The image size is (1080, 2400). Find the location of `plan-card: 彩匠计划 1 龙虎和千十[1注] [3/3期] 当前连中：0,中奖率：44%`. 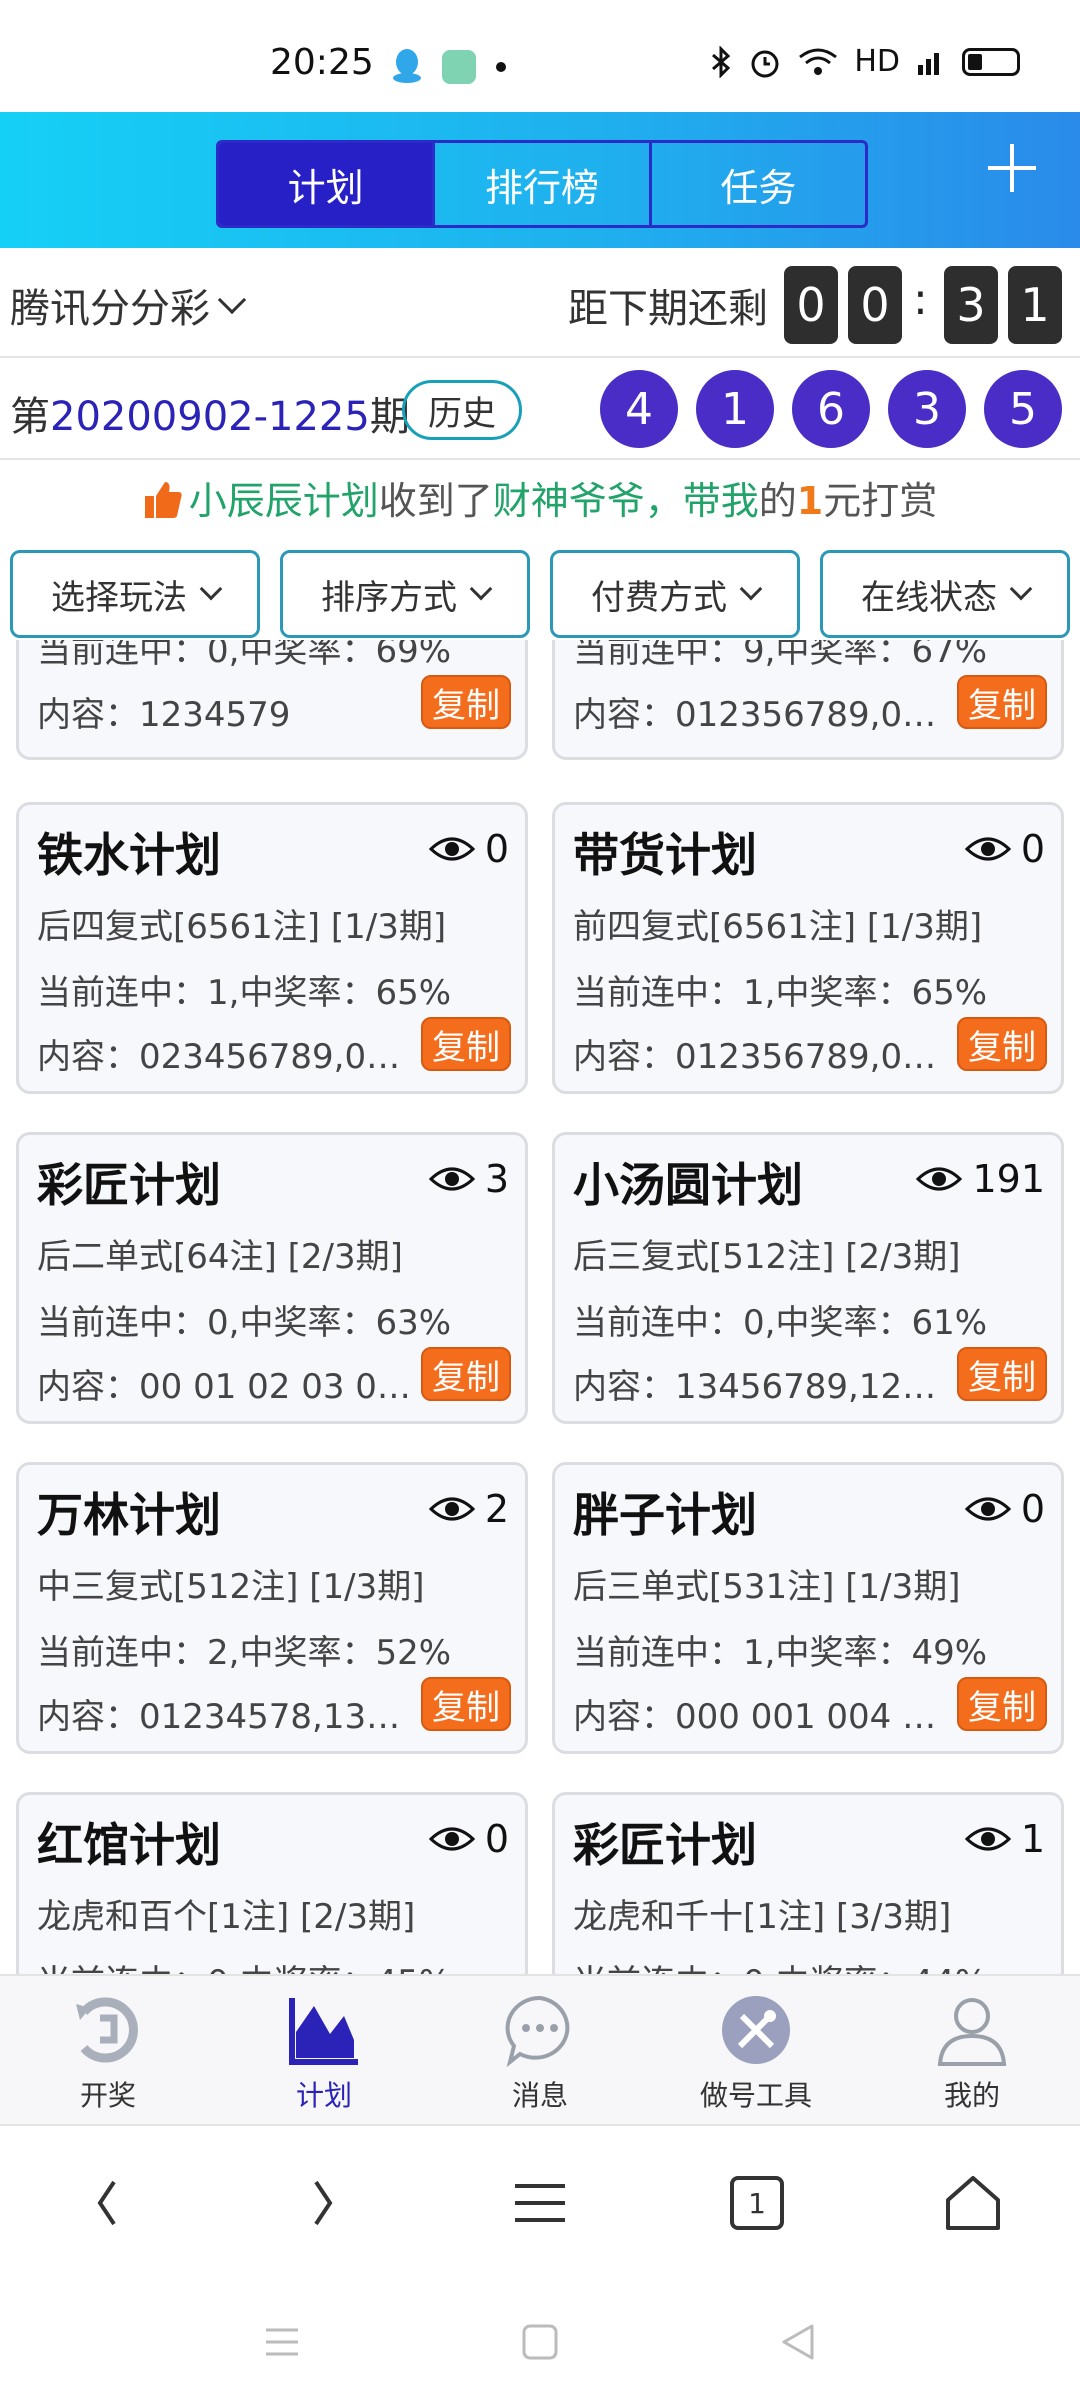

plan-card: 彩匠计划 1 龙虎和千十[1注] [3/3期] 当前连中：0,中奖率：44% is located at coordinates (808, 1883).